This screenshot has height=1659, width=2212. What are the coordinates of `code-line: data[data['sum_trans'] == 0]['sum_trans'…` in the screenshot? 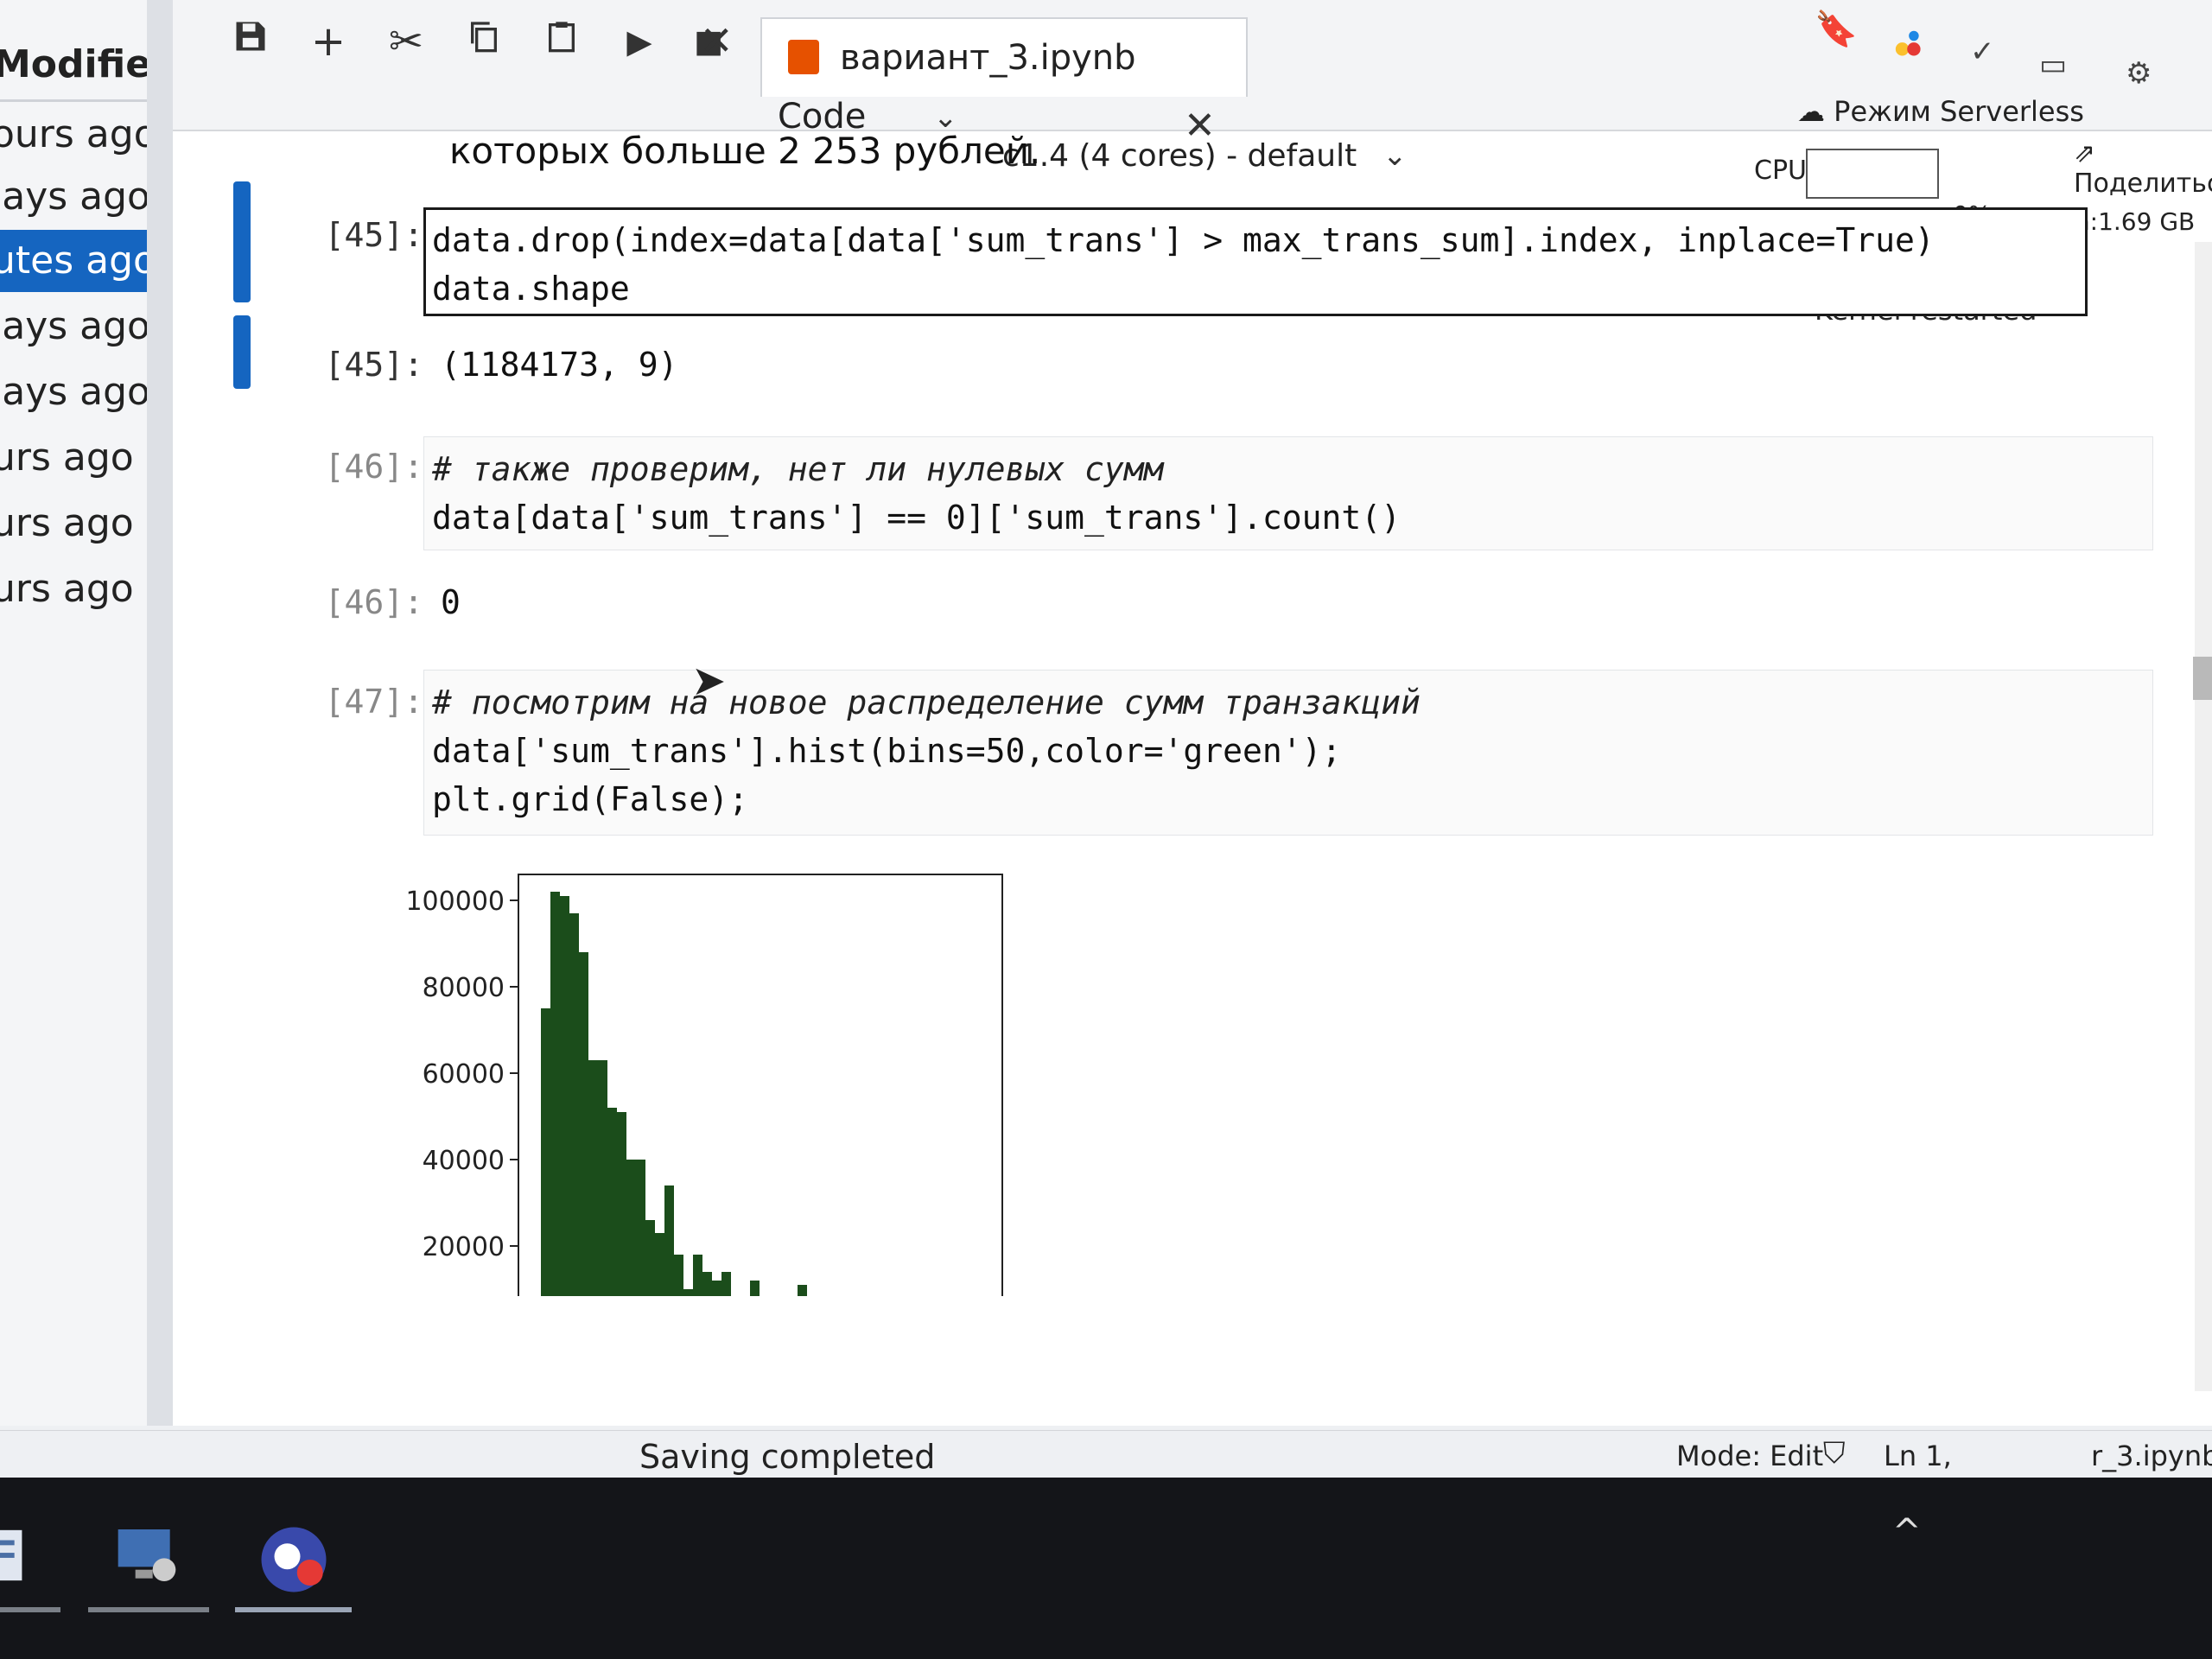 It's located at (917, 518).